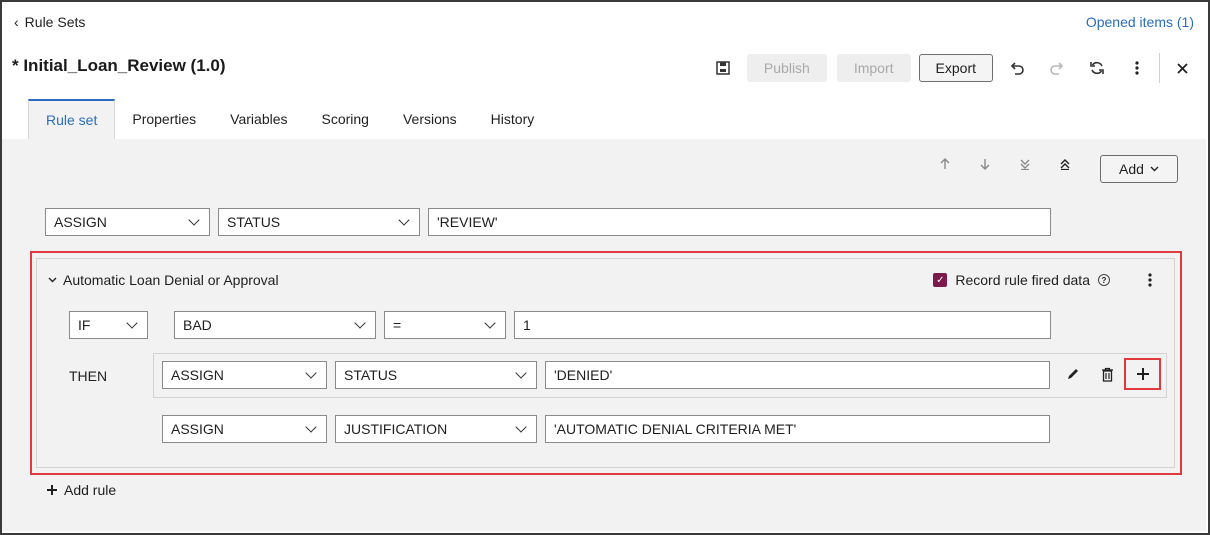  What do you see at coordinates (797, 429) in the screenshot?
I see `action-value-input-2: 'AUTOMATIC DENIAL CRITERIA MET'` at bounding box center [797, 429].